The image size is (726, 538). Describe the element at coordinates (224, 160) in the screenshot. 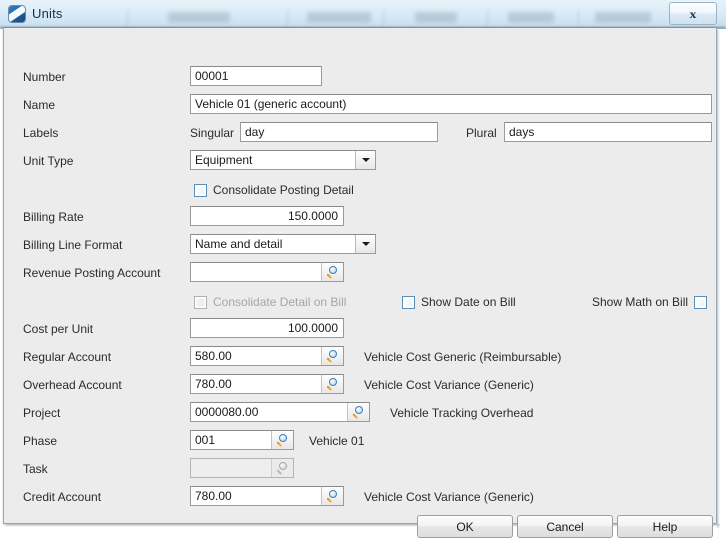

I see `unit-type-value: Equipment` at that location.